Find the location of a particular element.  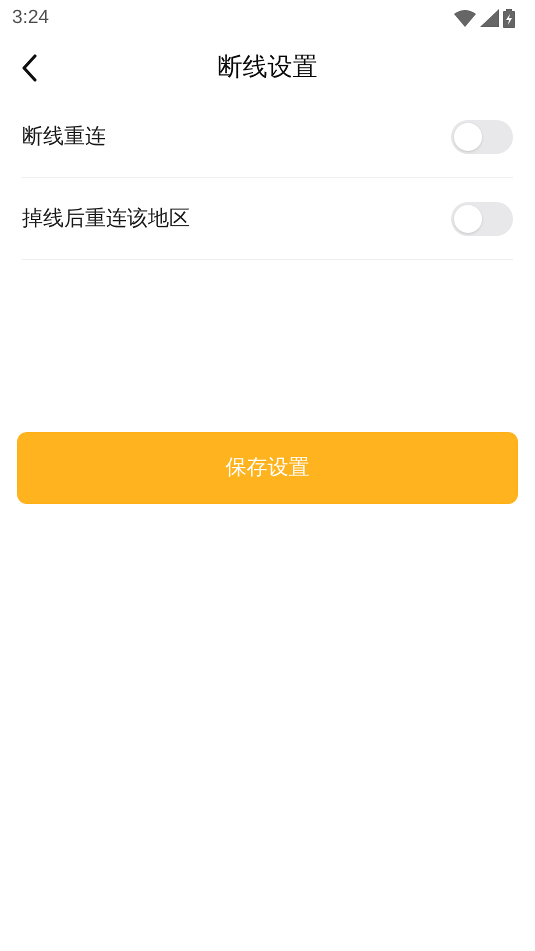

setting-label: 掉线后重连该地区 is located at coordinates (106, 219).